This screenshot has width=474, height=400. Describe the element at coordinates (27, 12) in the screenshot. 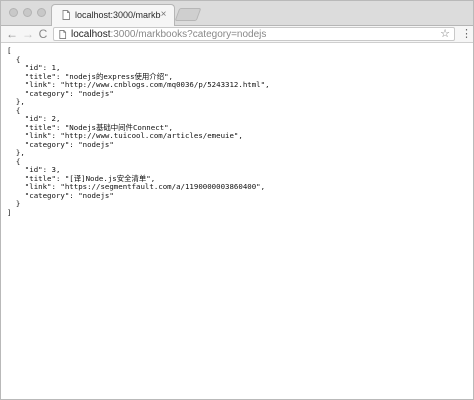

I see `minimize-window-button` at that location.